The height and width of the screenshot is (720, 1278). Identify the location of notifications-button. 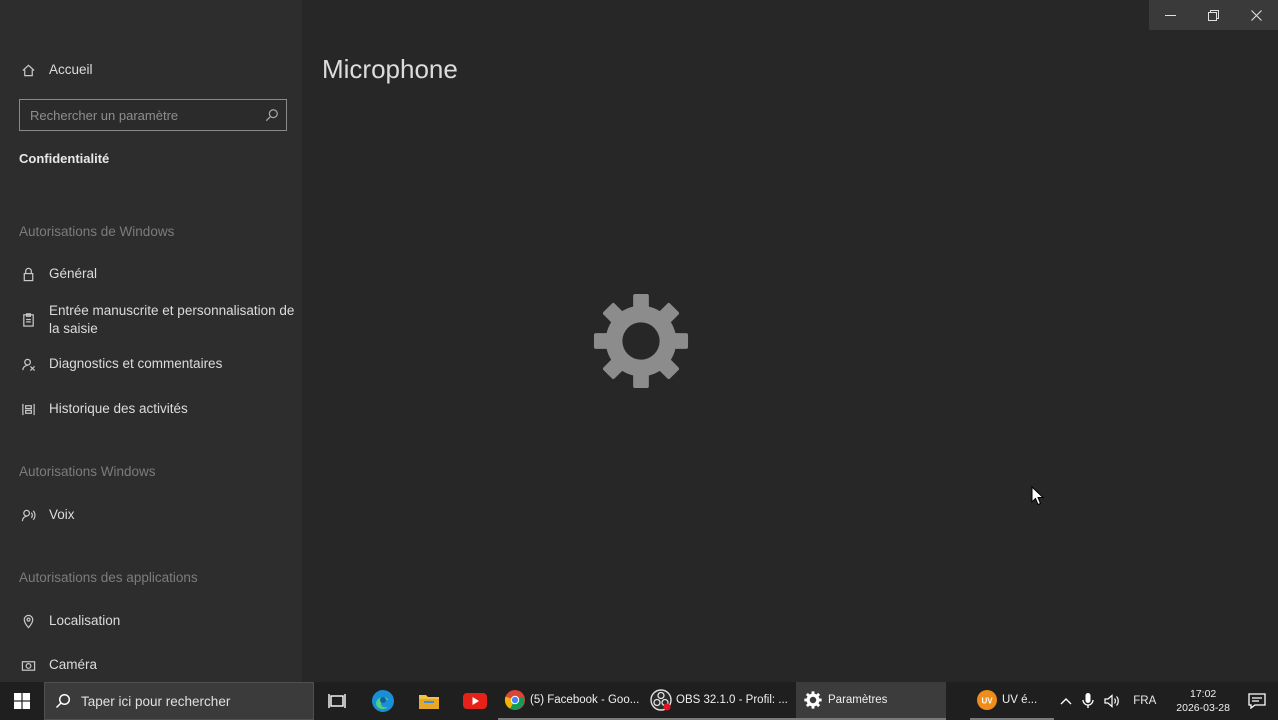
(1260, 701).